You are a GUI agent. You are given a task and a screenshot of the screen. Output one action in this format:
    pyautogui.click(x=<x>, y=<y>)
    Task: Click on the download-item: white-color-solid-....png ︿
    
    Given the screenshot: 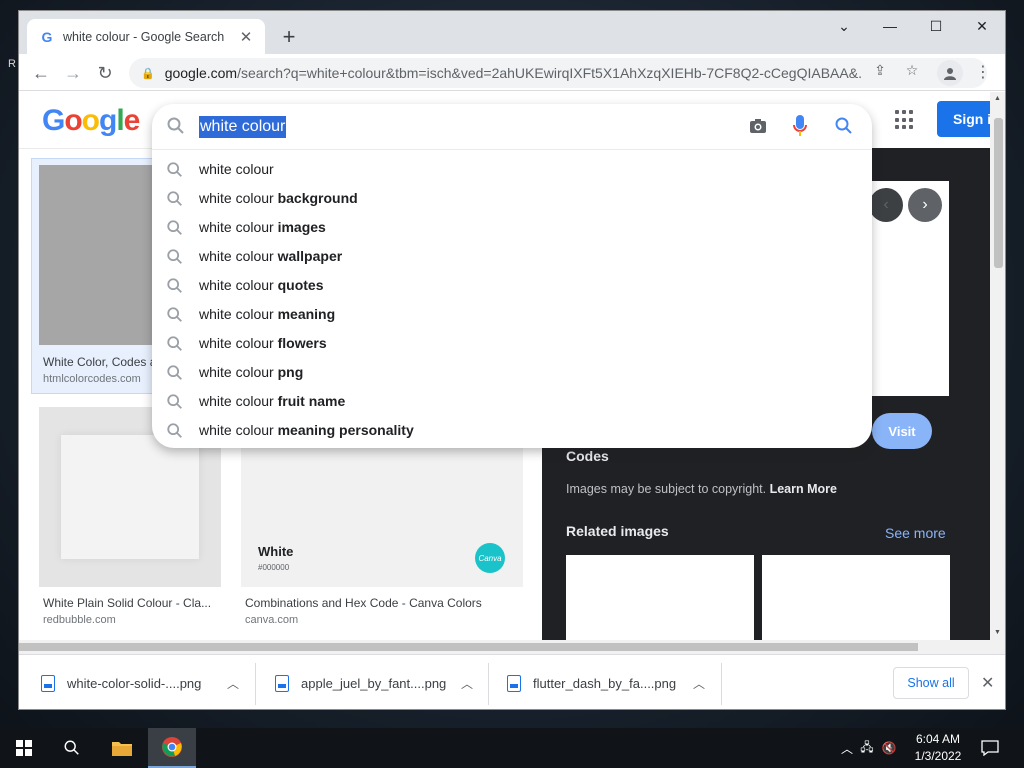 What is the action you would take?
    pyautogui.click(x=140, y=682)
    